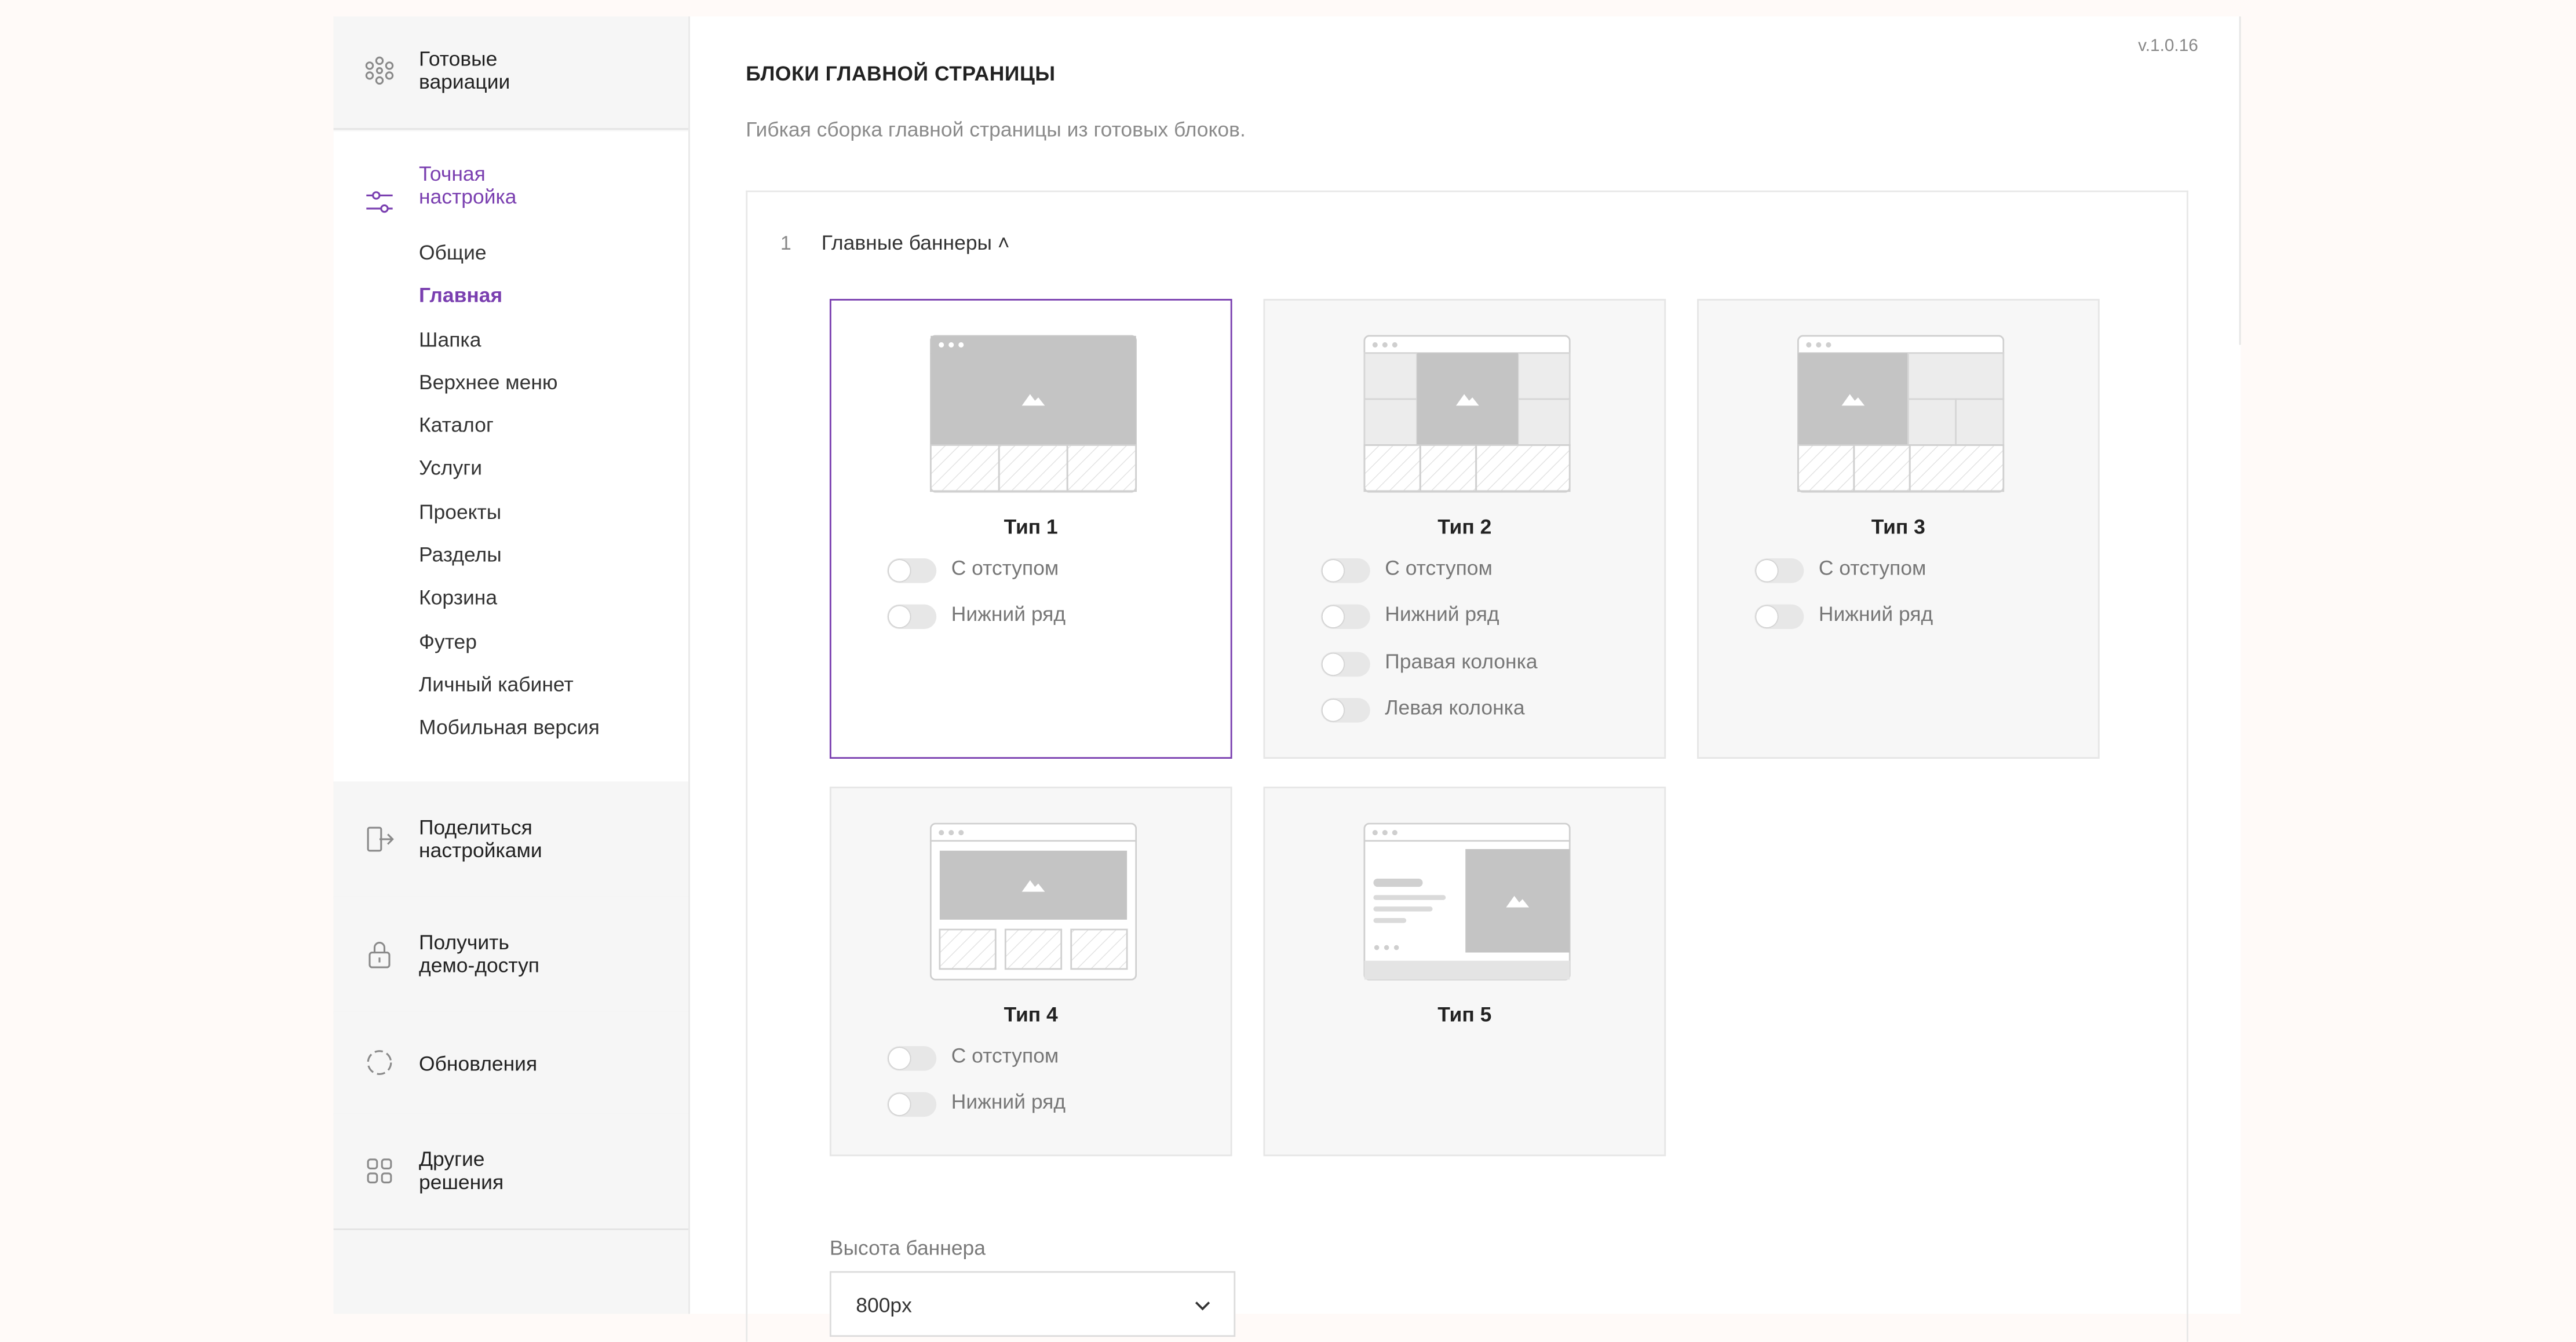  Describe the element at coordinates (510, 434) in the screenshot. I see `subnav-item: Каталог` at that location.